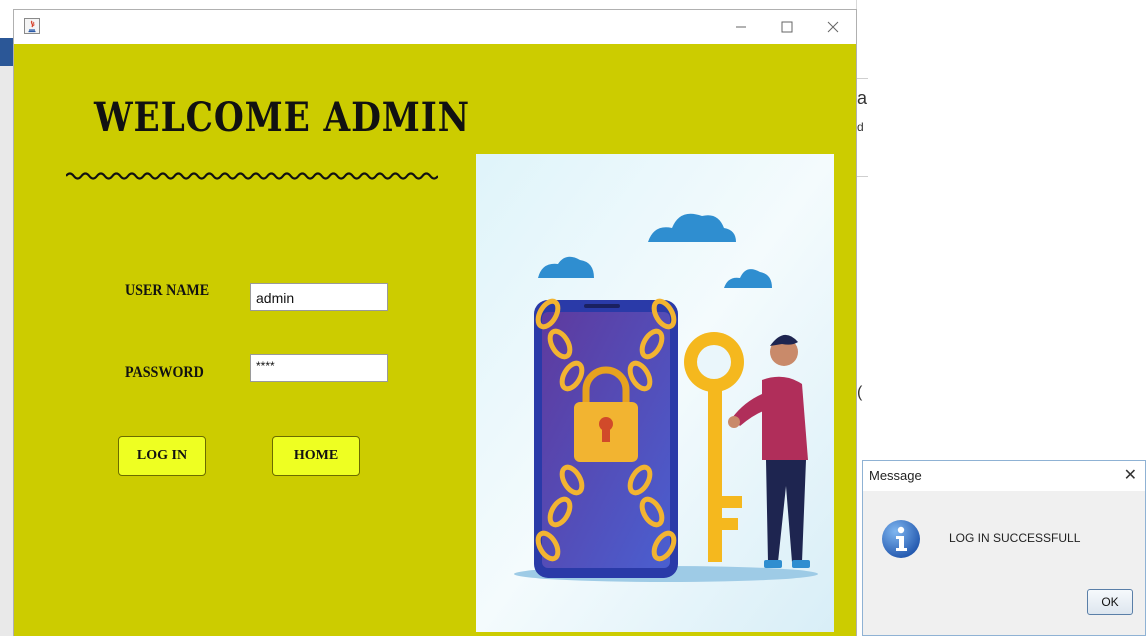  Describe the element at coordinates (1004, 548) in the screenshot. I see `message-dialog: Message ✕ LOG IN SUCCESSFULL OK` at that location.